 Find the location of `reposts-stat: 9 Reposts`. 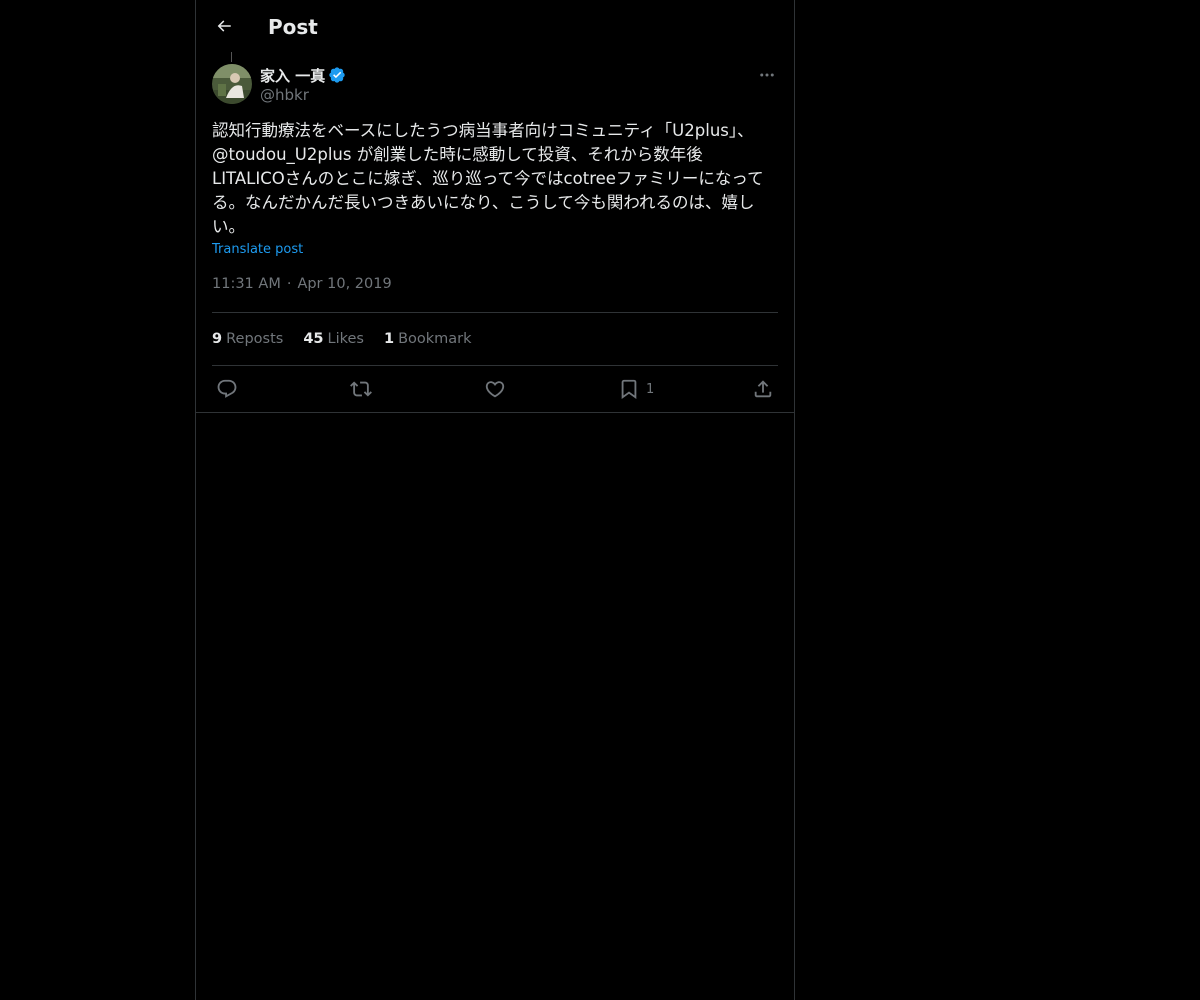

reposts-stat: 9 Reposts is located at coordinates (247, 339).